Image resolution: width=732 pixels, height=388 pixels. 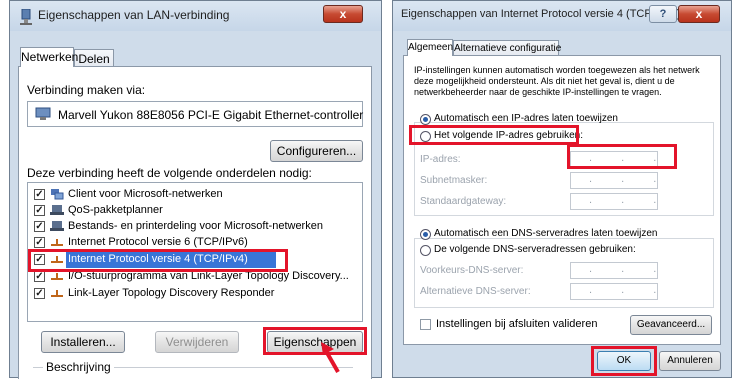 I want to click on ip-address-label: IP-adres:, so click(x=440, y=159).